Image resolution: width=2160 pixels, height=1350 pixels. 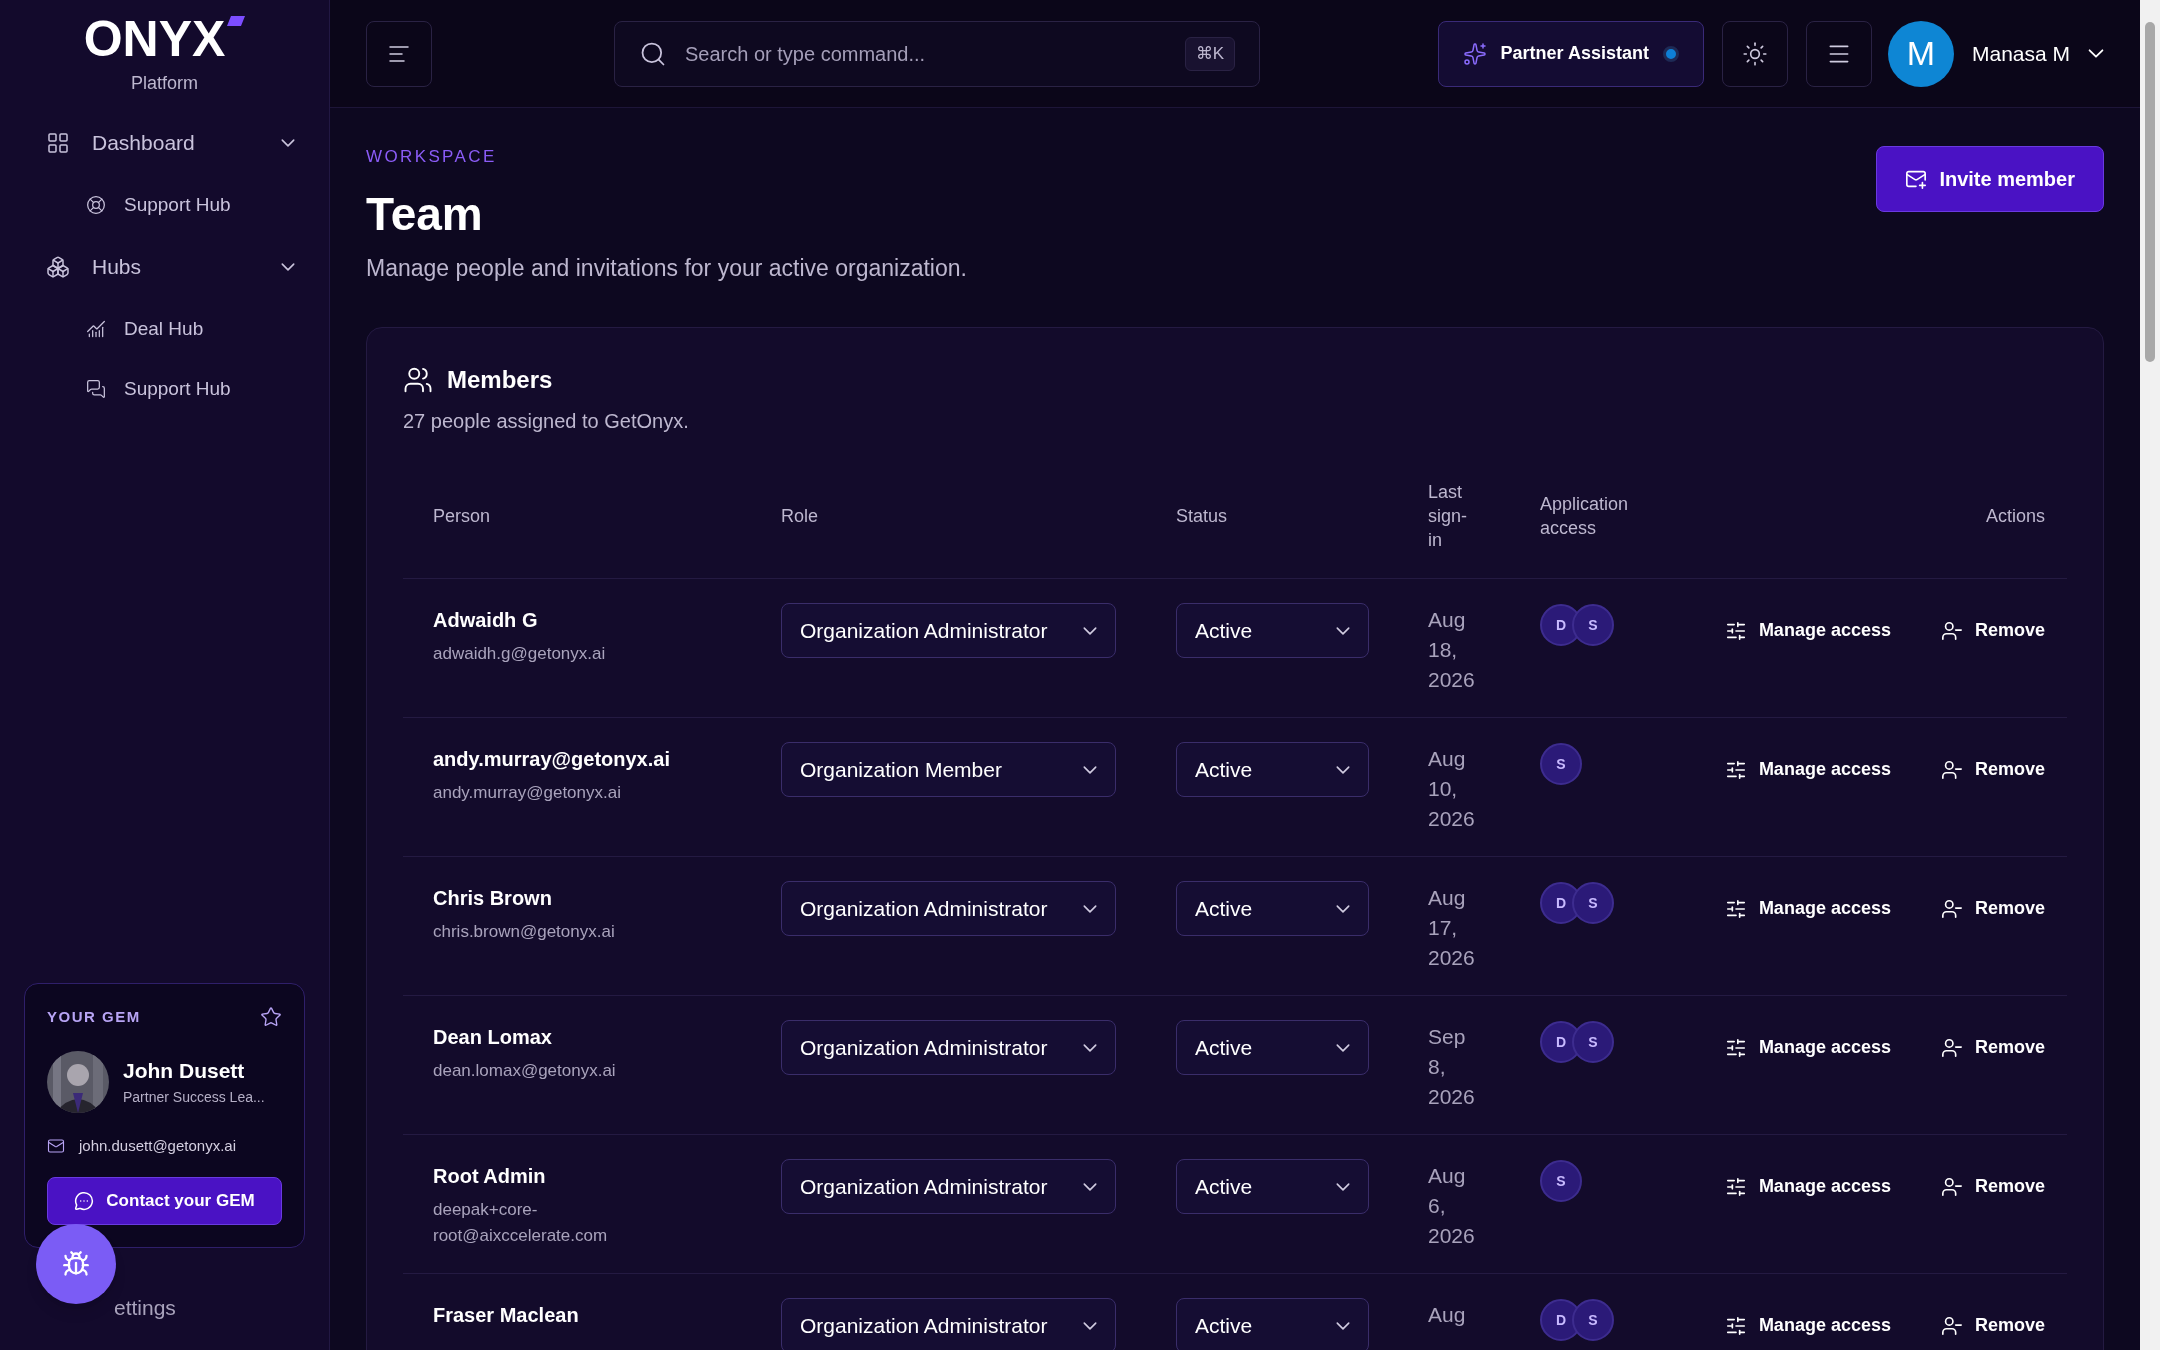 What do you see at coordinates (84, 1201) in the screenshot?
I see `chat-icon` at bounding box center [84, 1201].